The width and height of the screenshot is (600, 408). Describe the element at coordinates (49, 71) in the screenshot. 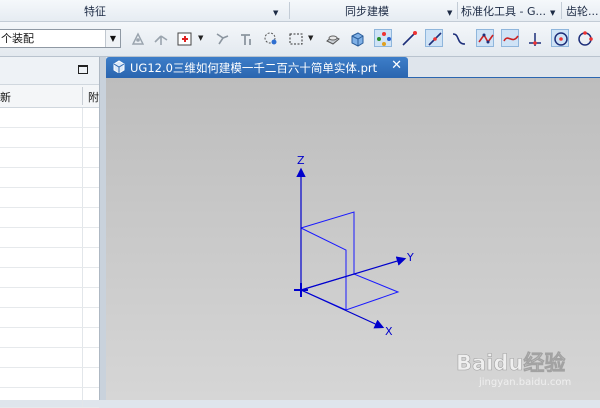

I see `panel-header` at that location.